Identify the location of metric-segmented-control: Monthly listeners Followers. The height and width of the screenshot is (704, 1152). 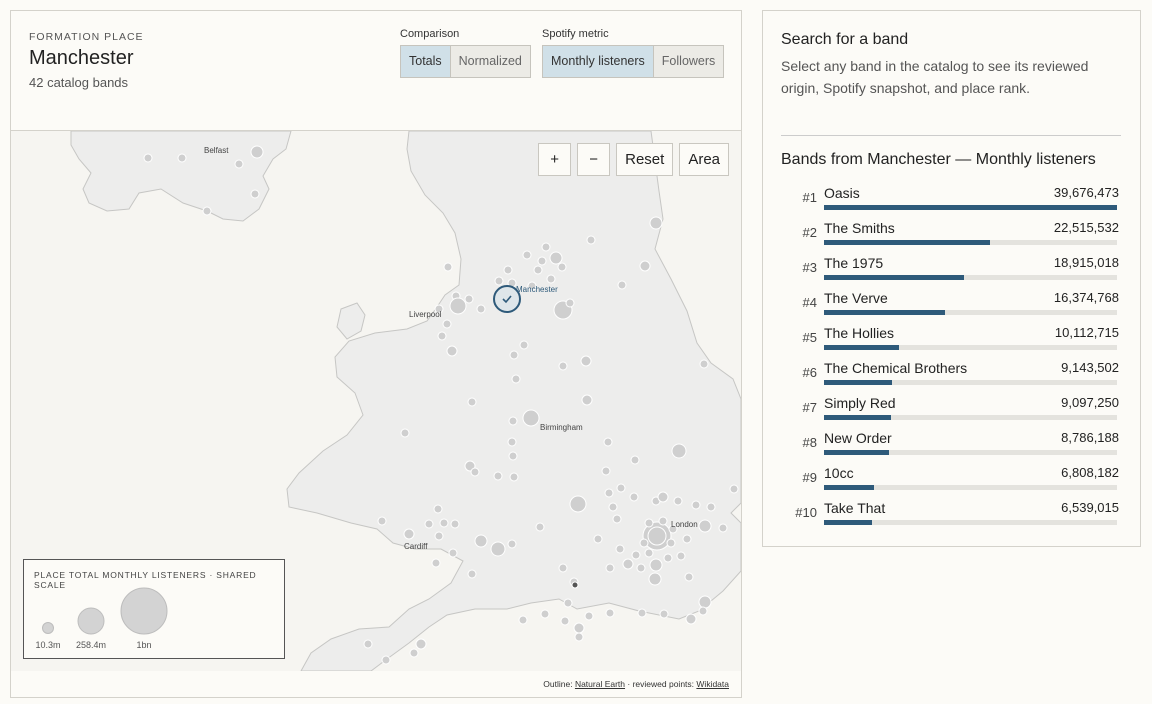
(633, 61).